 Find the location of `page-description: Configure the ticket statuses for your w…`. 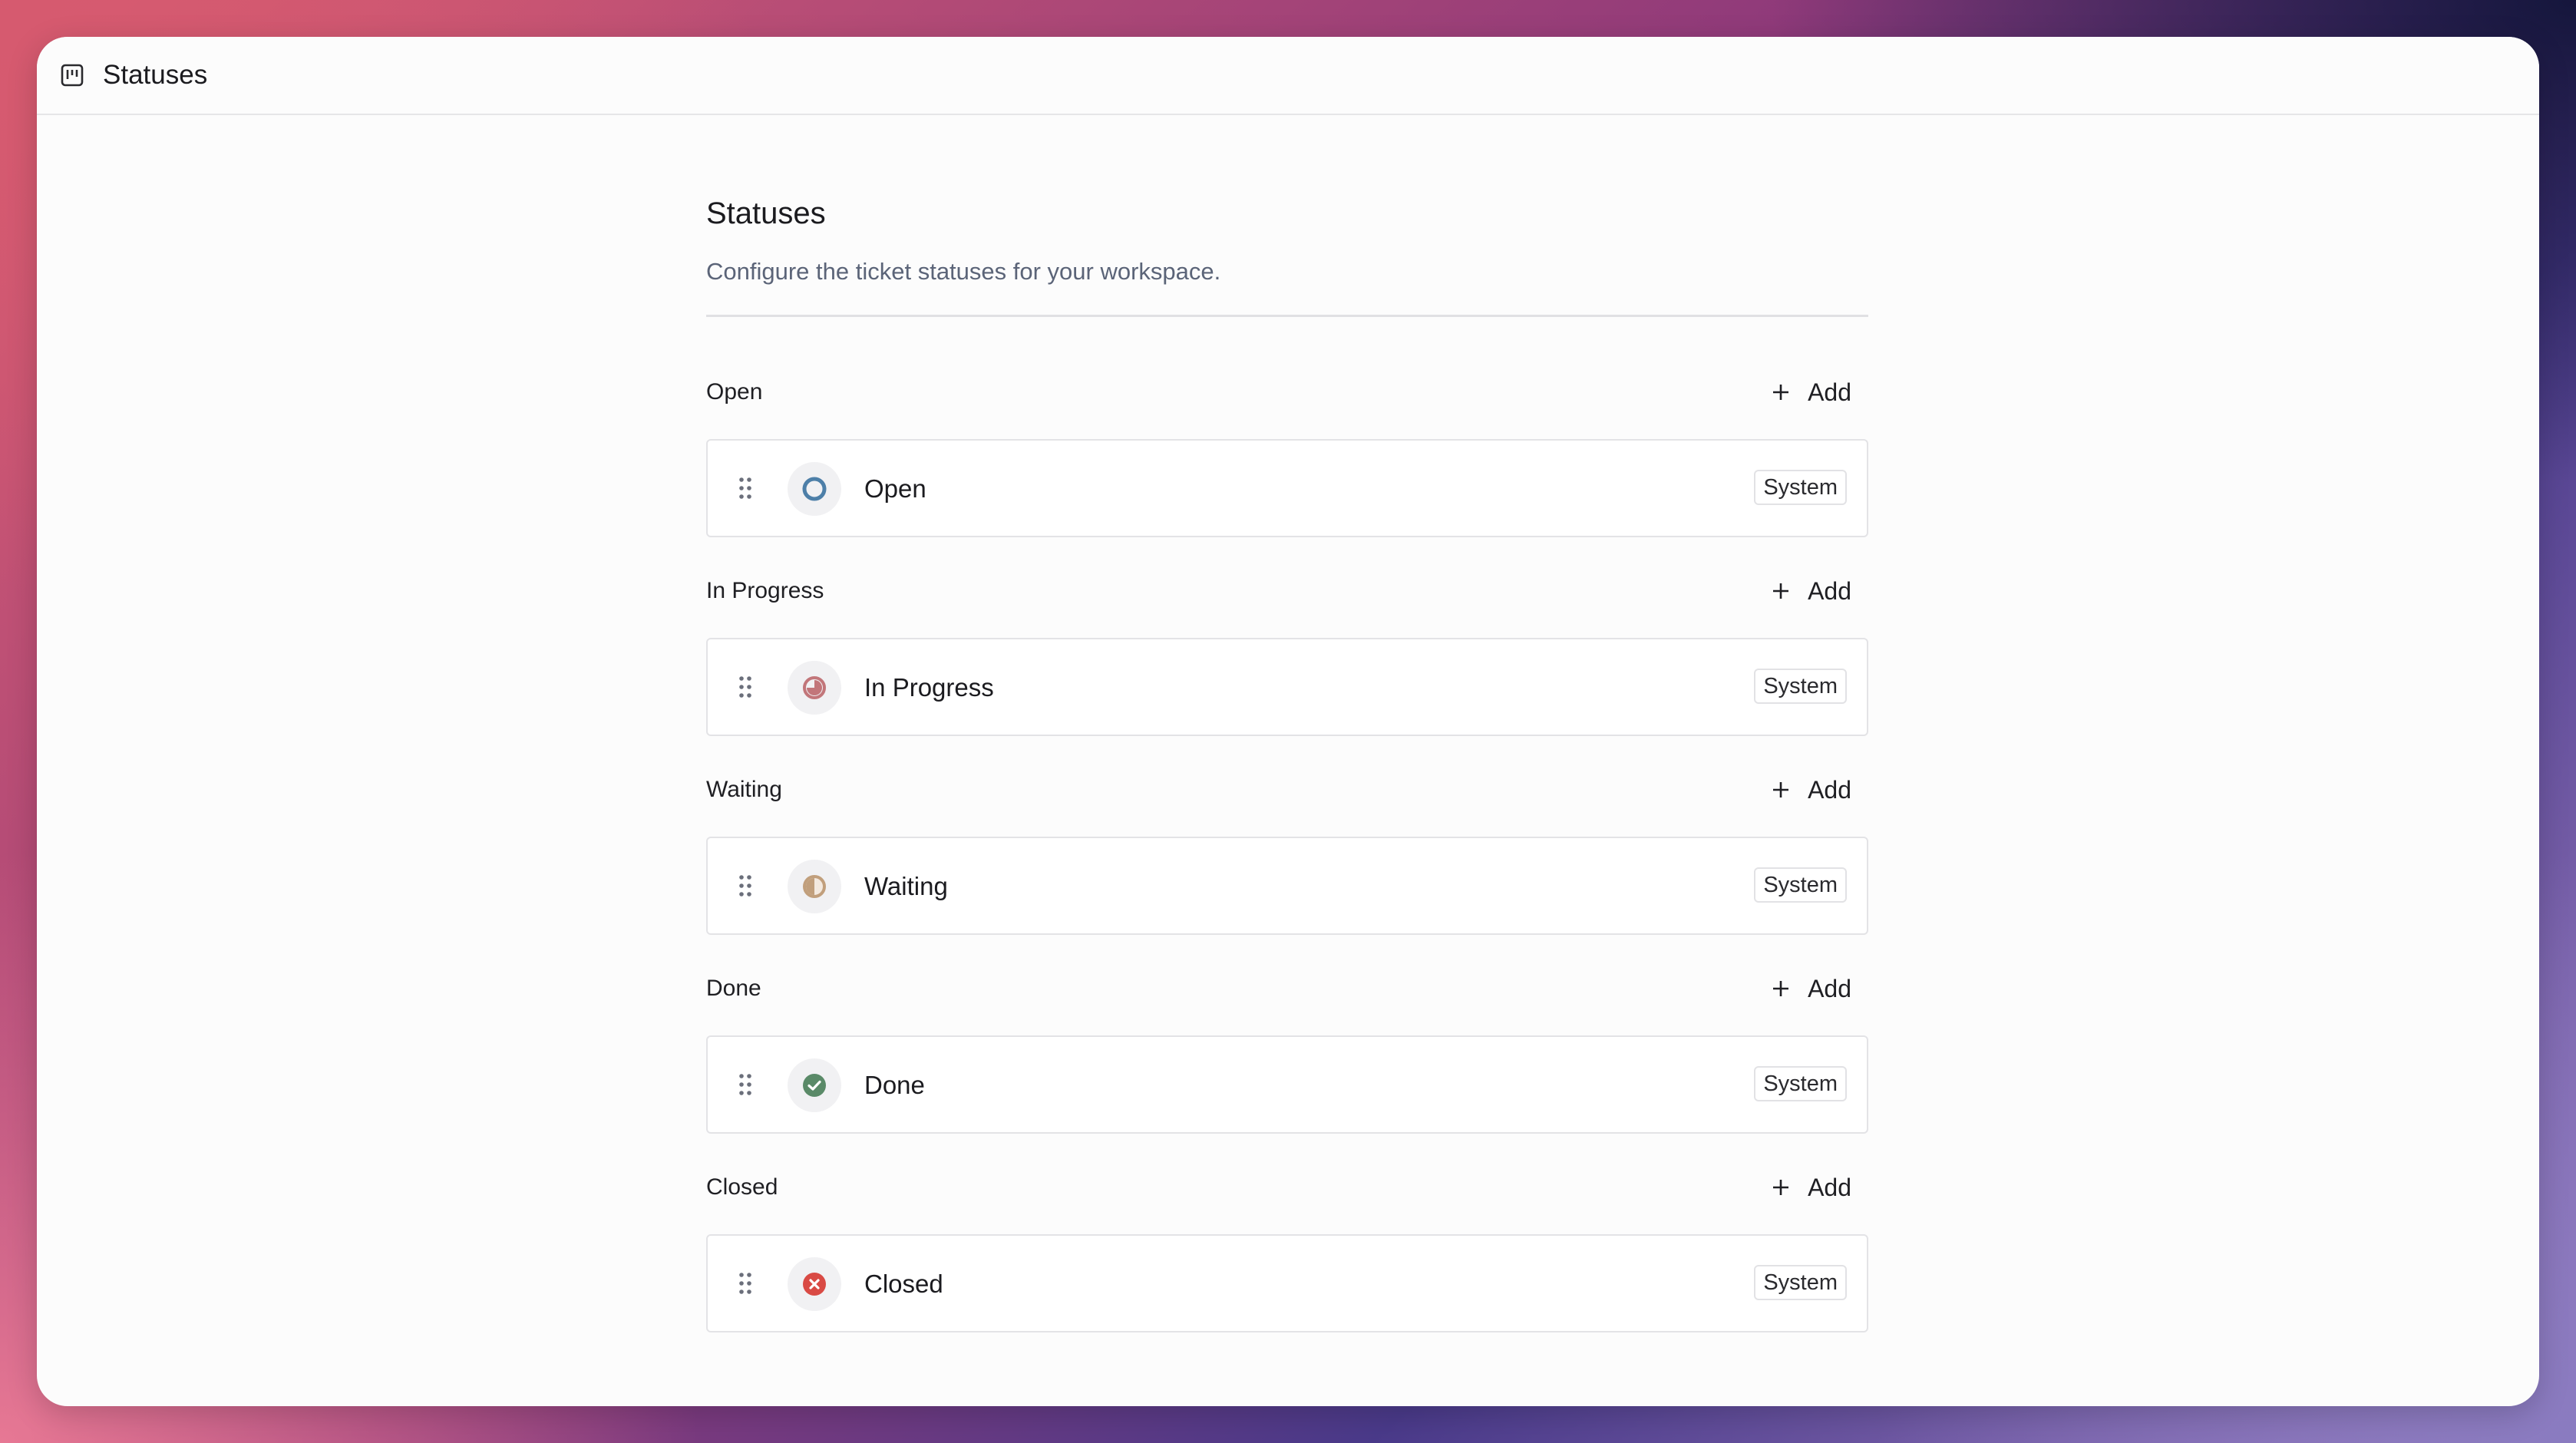

page-description: Configure the ticket statuses for your w… is located at coordinates (963, 271).